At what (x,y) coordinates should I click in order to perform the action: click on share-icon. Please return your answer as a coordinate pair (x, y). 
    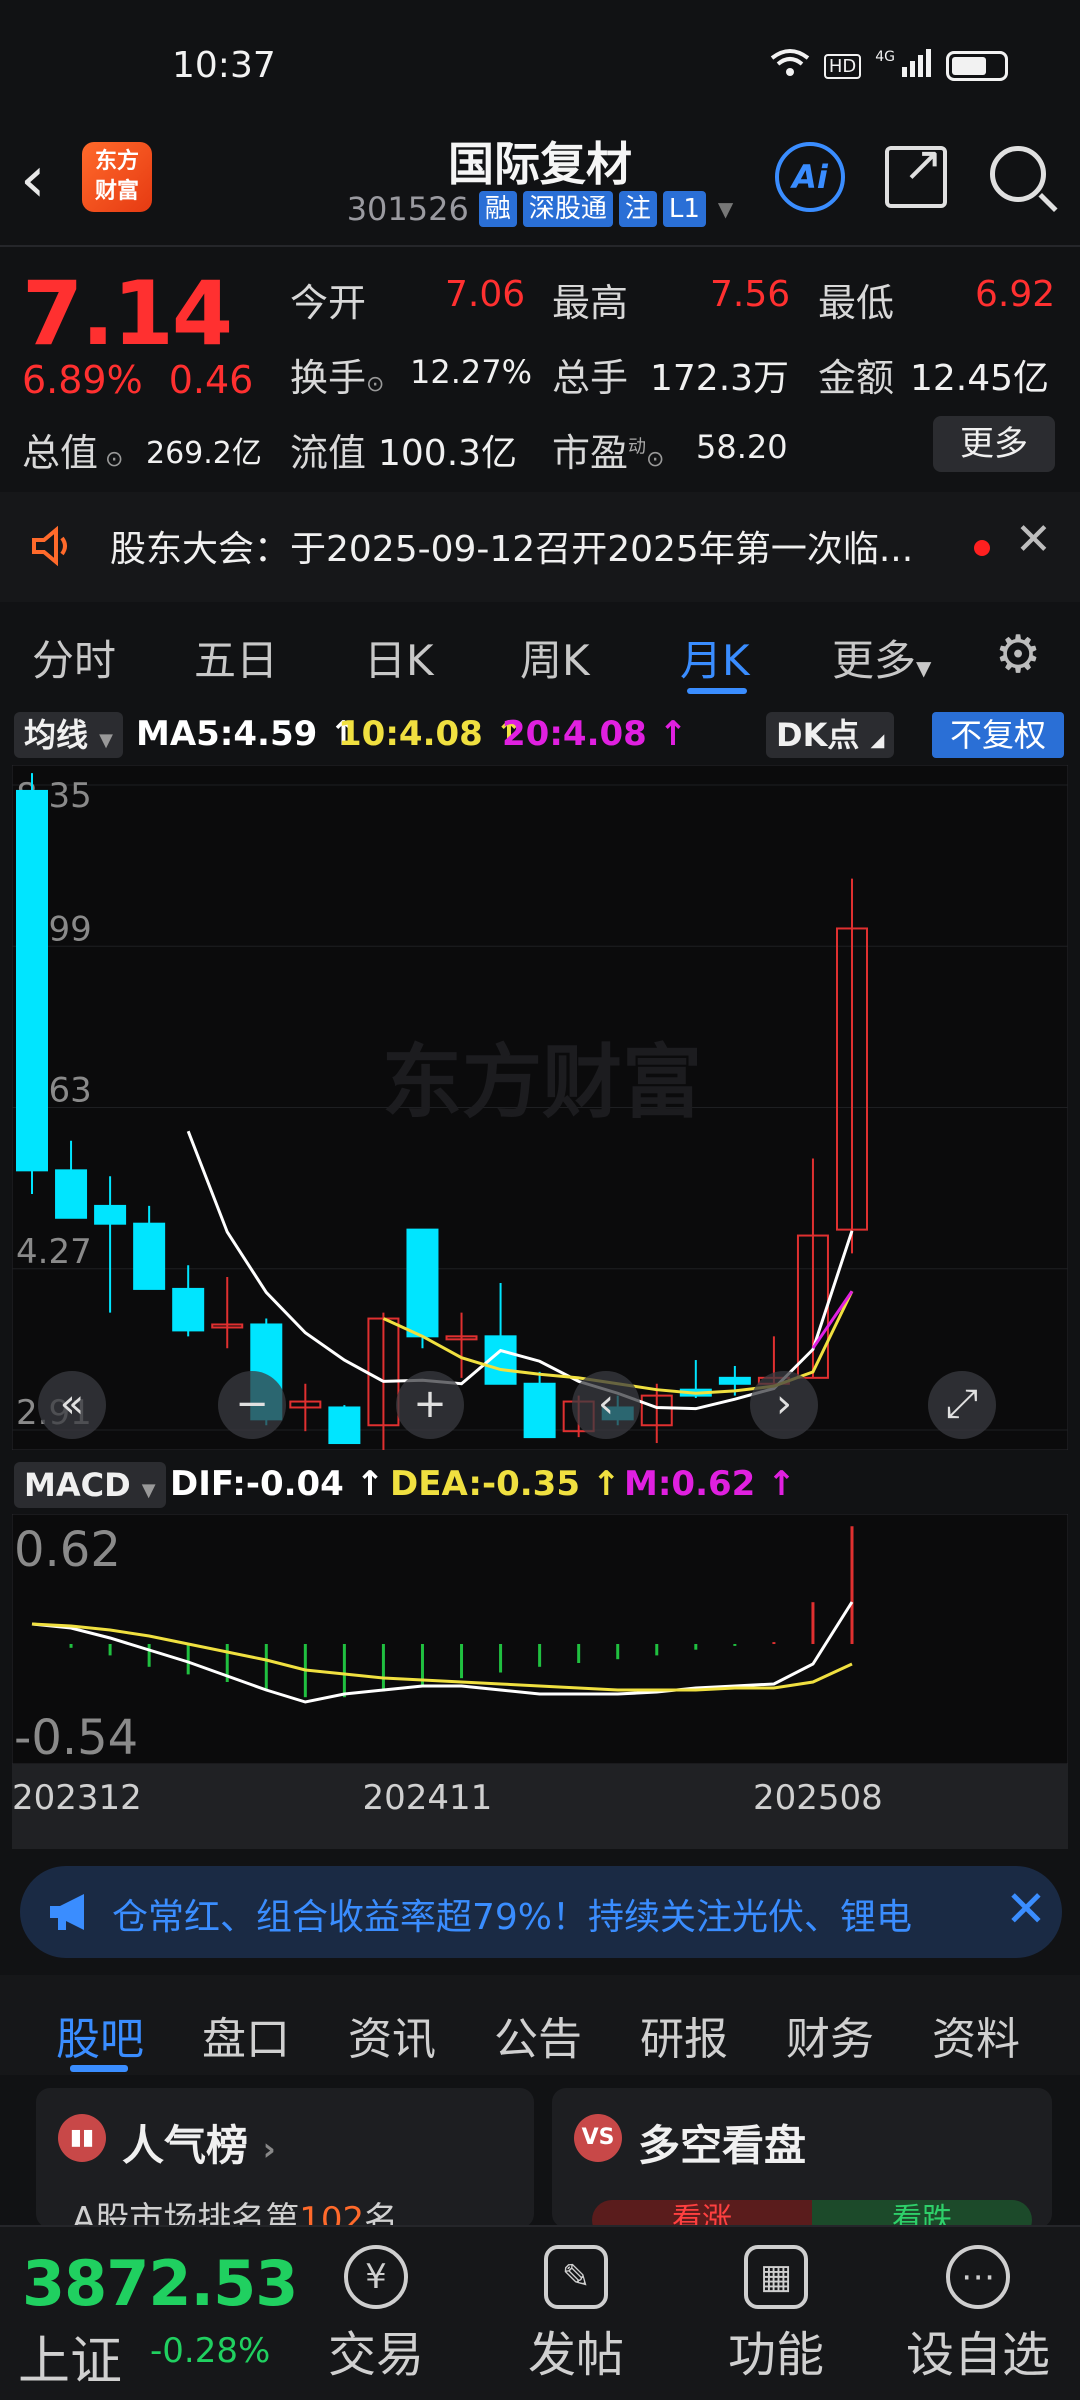
    Looking at the image, I should click on (916, 172).